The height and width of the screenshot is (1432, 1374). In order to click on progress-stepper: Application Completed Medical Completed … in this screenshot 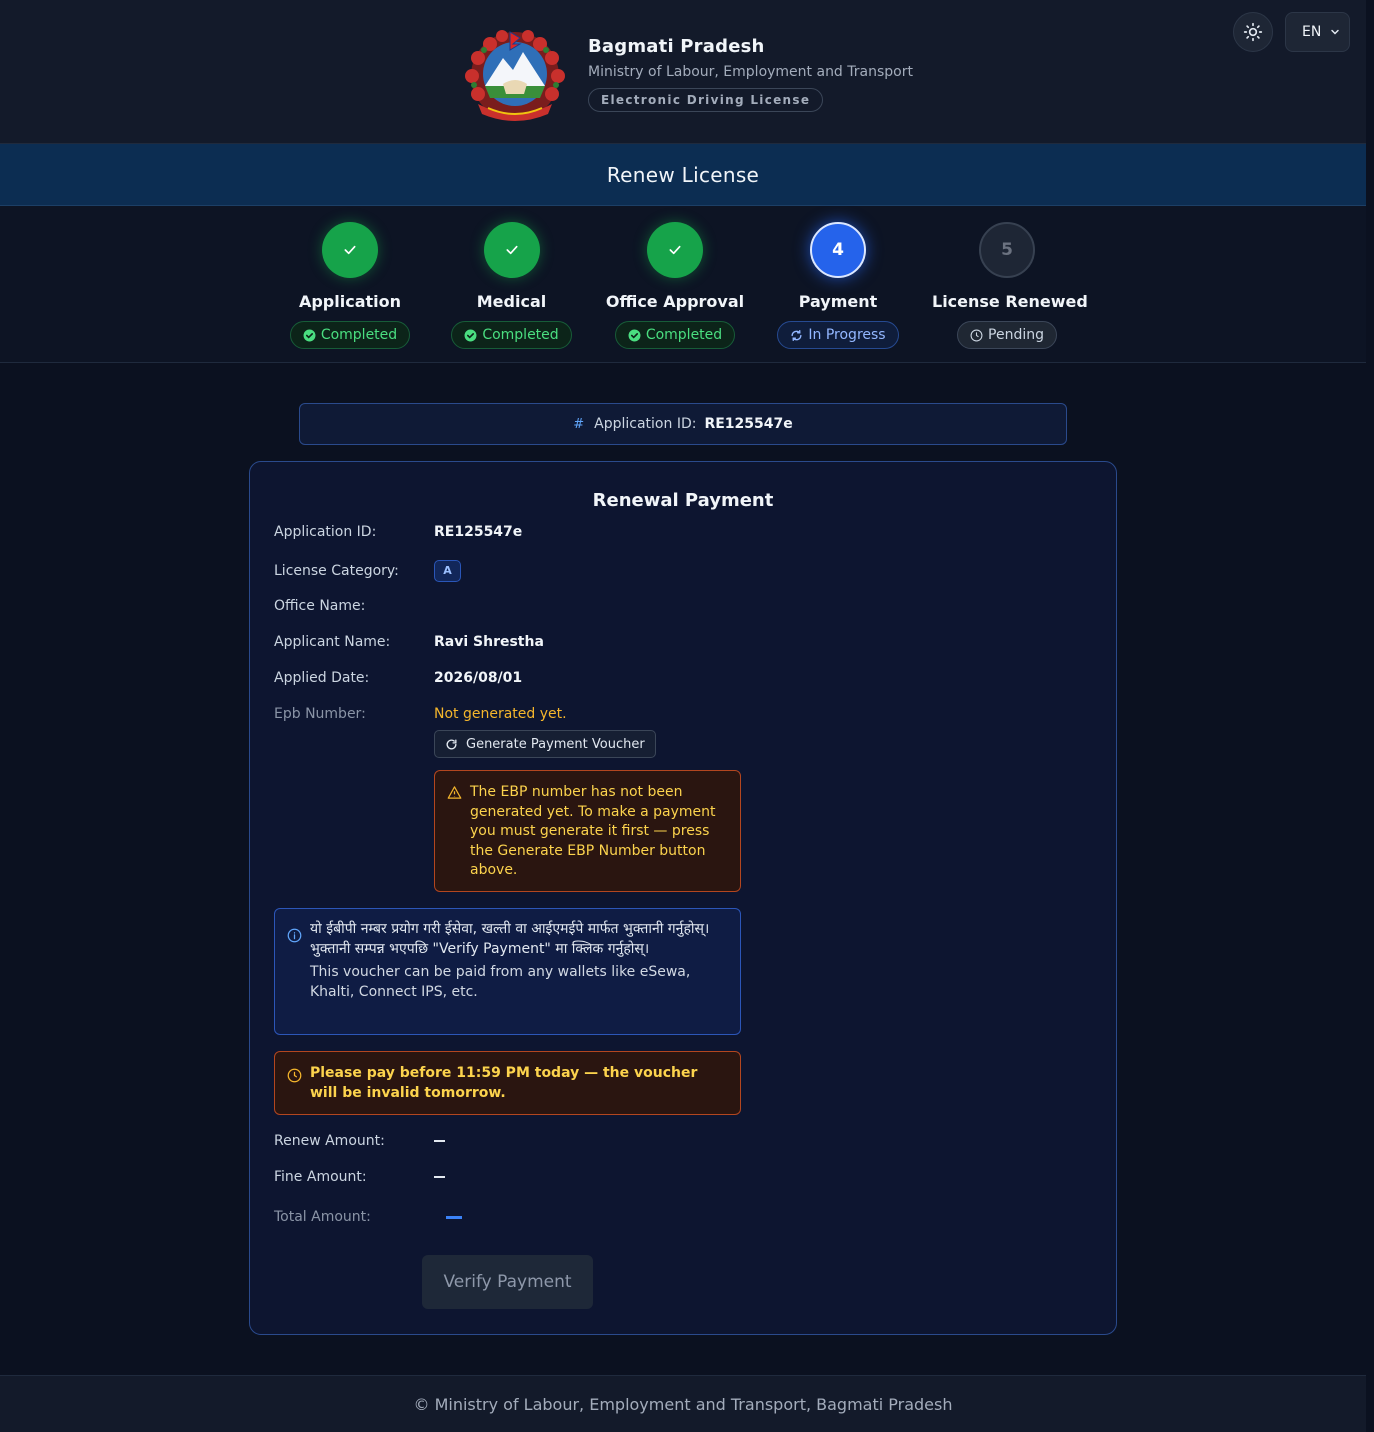, I will do `click(683, 284)`.